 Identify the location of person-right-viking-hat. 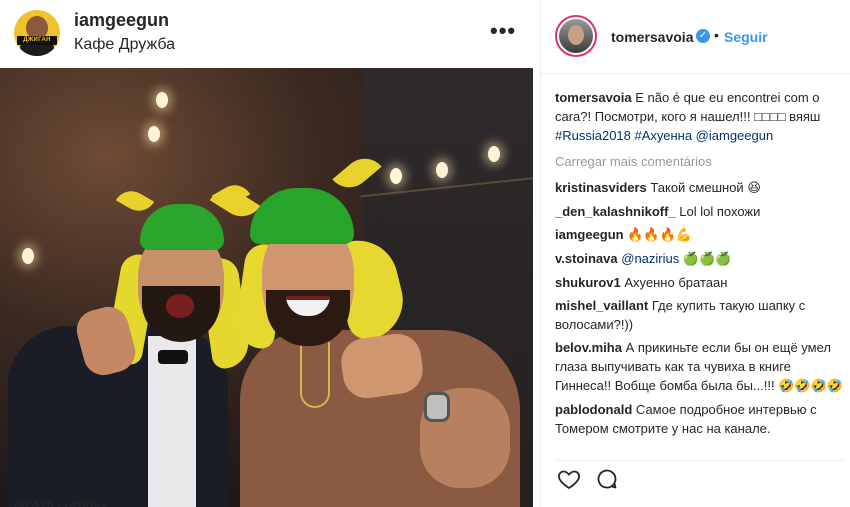
(302, 216).